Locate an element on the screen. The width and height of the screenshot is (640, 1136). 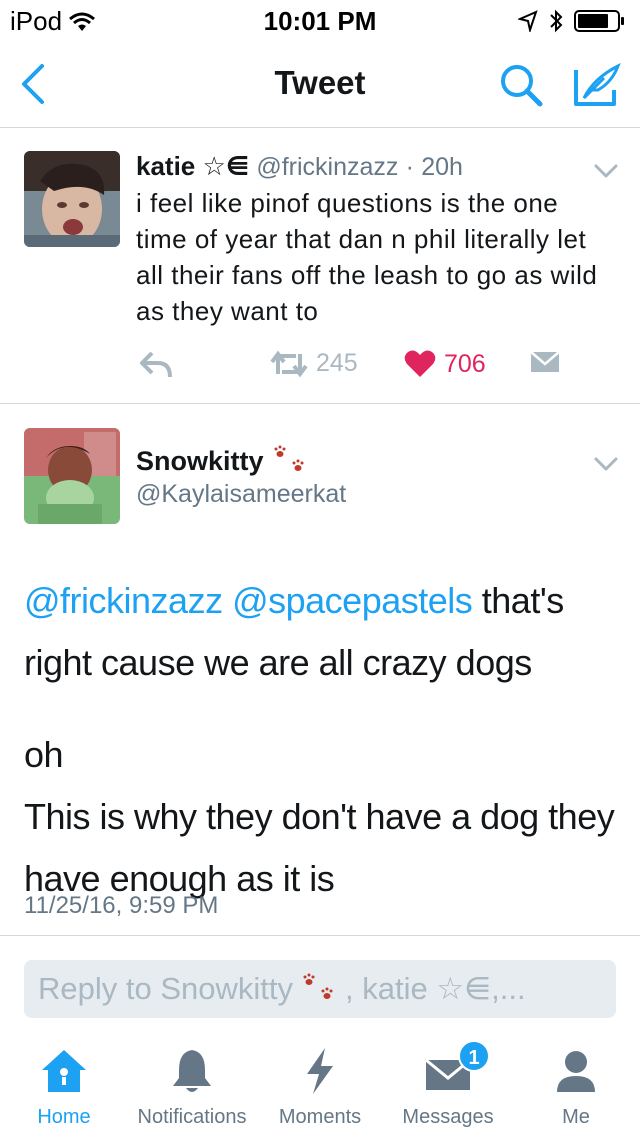
tweet-age: 20h is located at coordinates (442, 167).